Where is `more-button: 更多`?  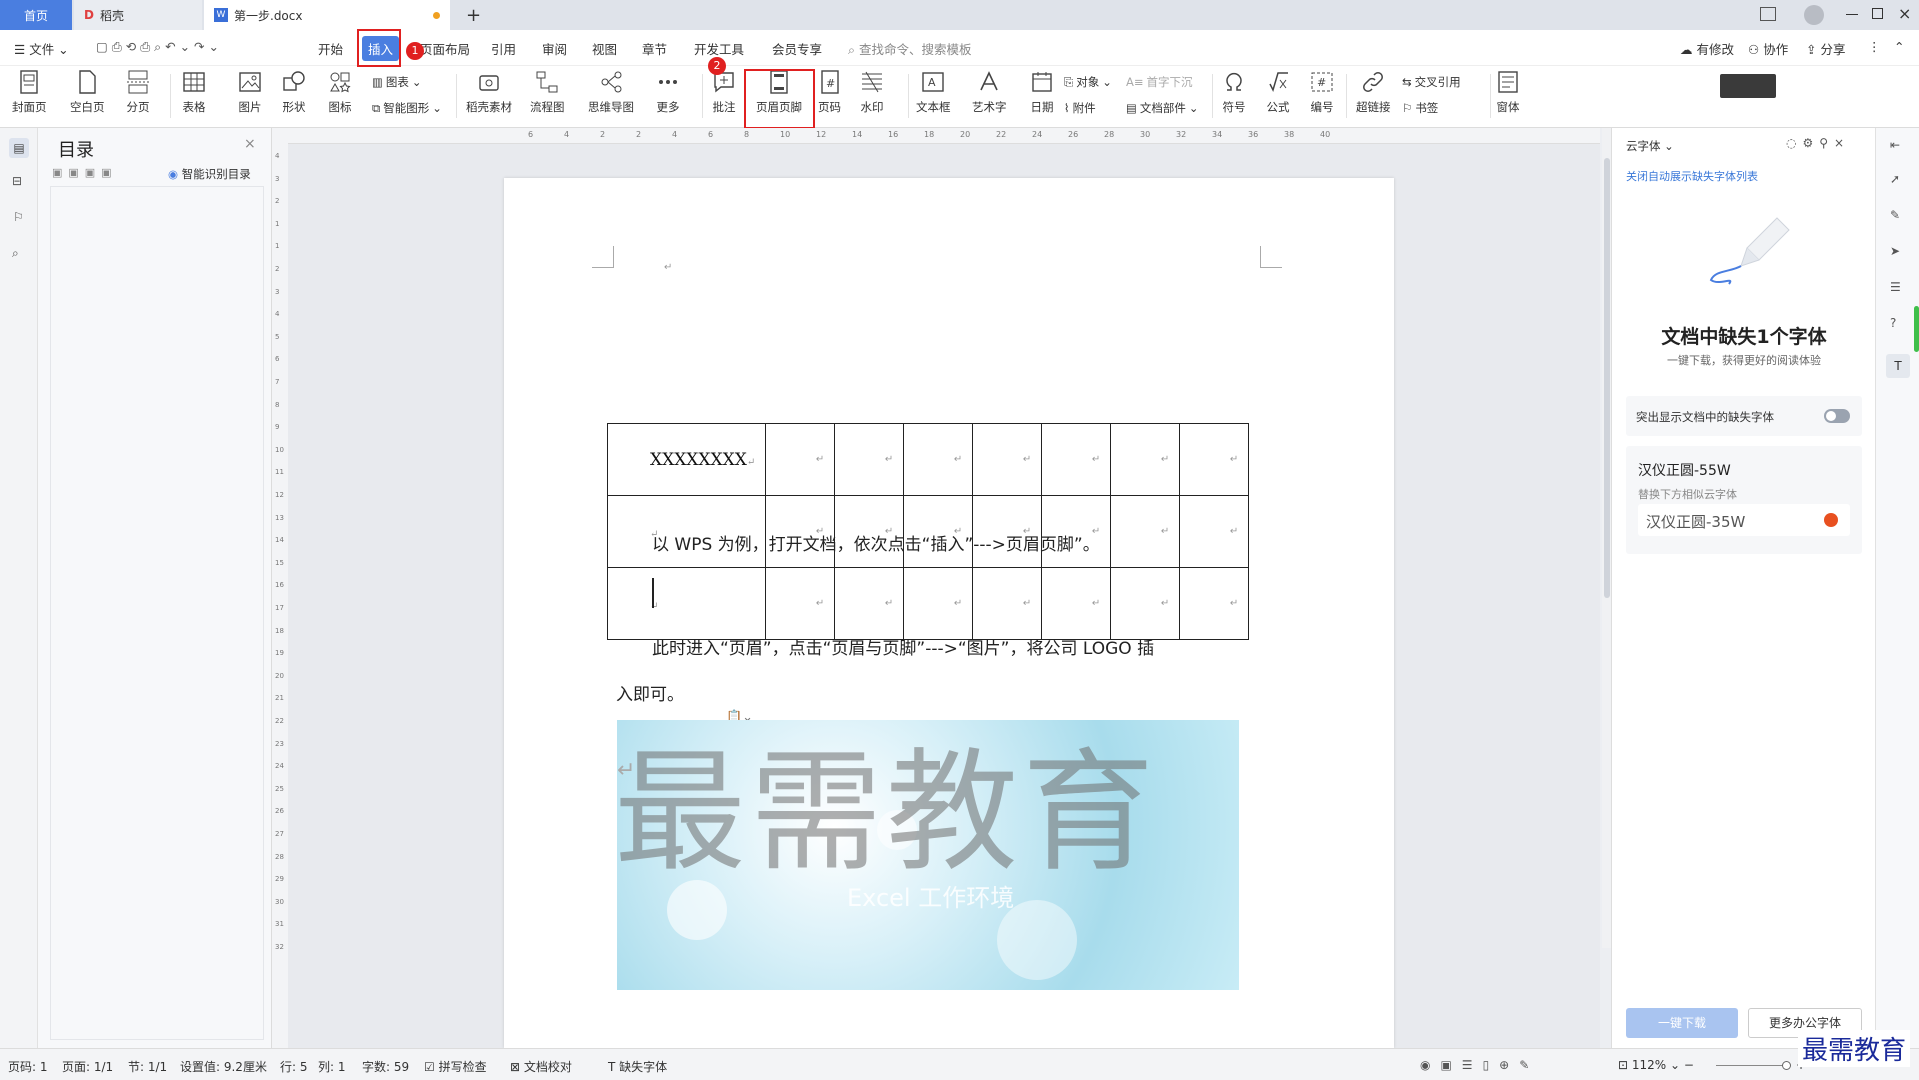 more-button: 更多 is located at coordinates (668, 92).